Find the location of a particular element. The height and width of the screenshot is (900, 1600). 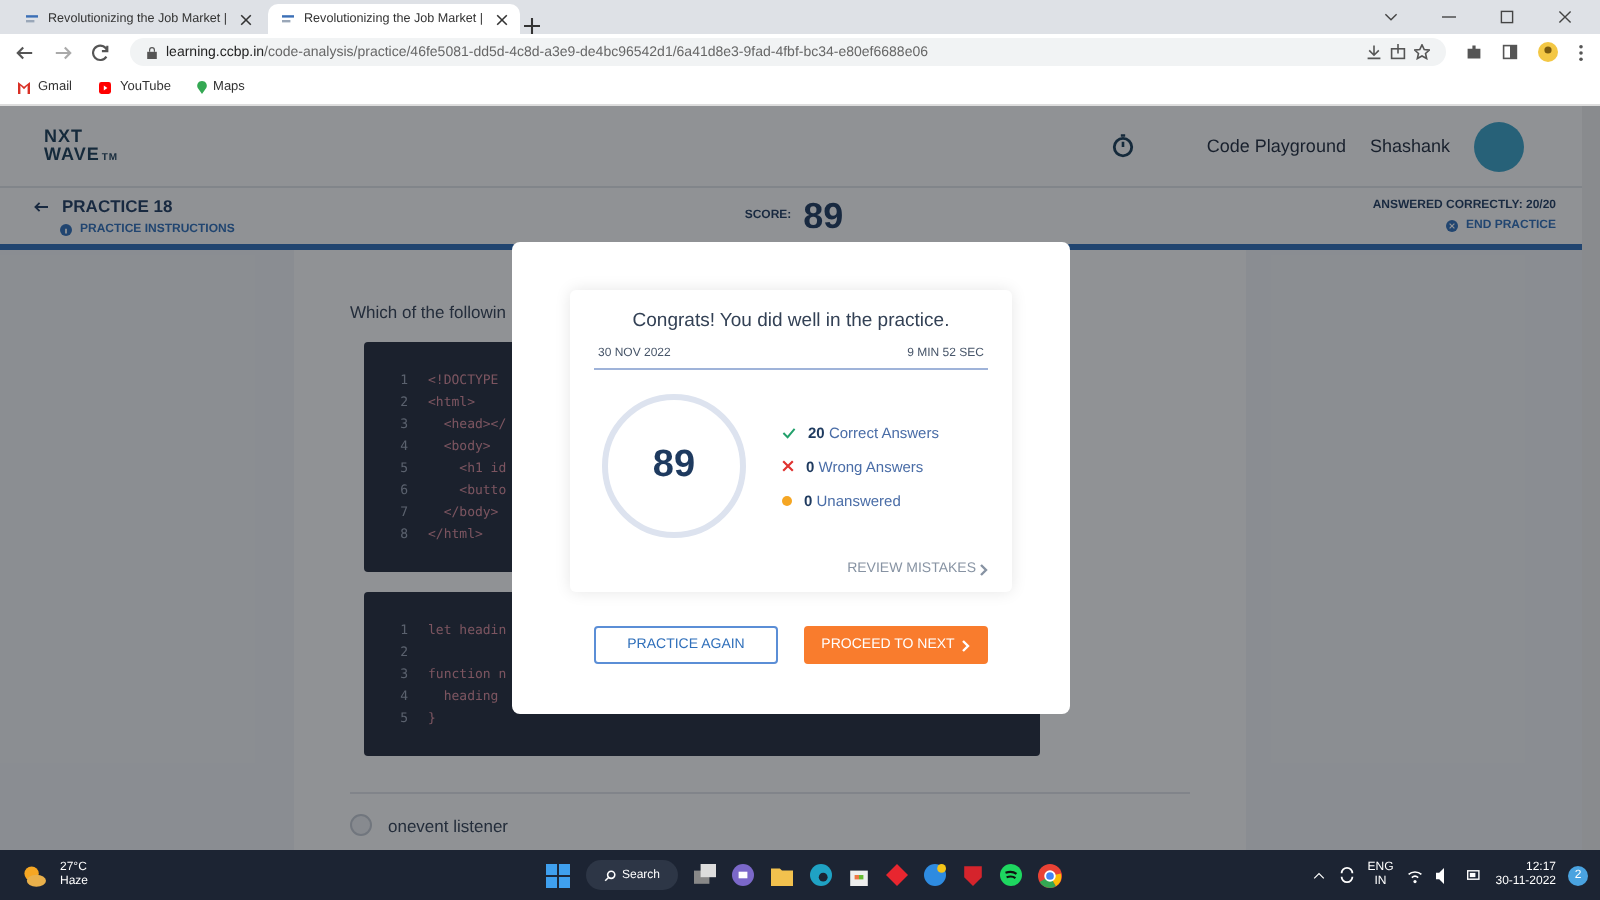

code-playground-link: Code Playground is located at coordinates (1276, 146).